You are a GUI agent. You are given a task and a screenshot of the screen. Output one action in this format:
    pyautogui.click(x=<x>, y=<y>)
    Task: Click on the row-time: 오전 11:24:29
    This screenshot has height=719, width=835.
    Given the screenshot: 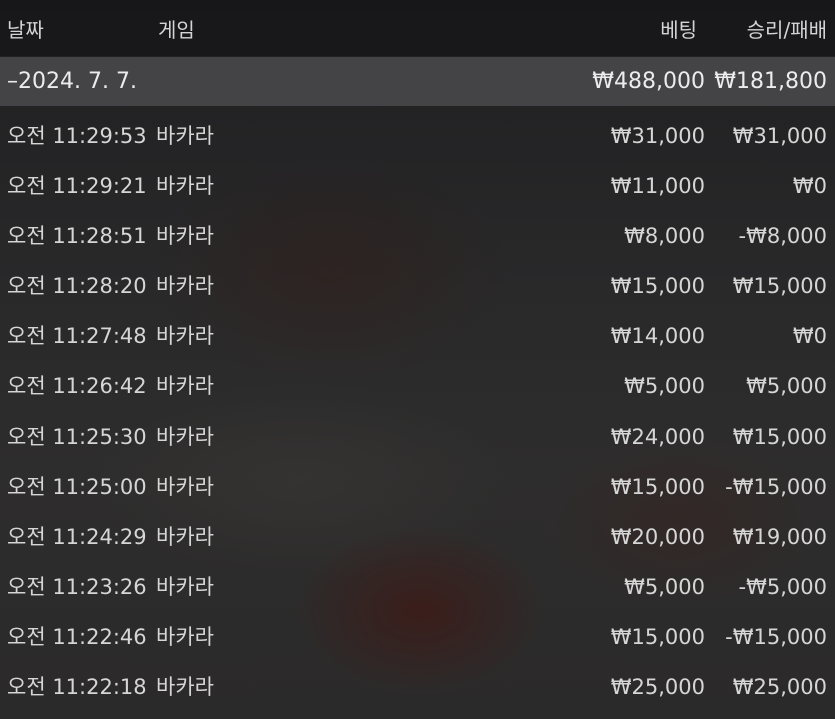 What is the action you would take?
    pyautogui.click(x=77, y=536)
    